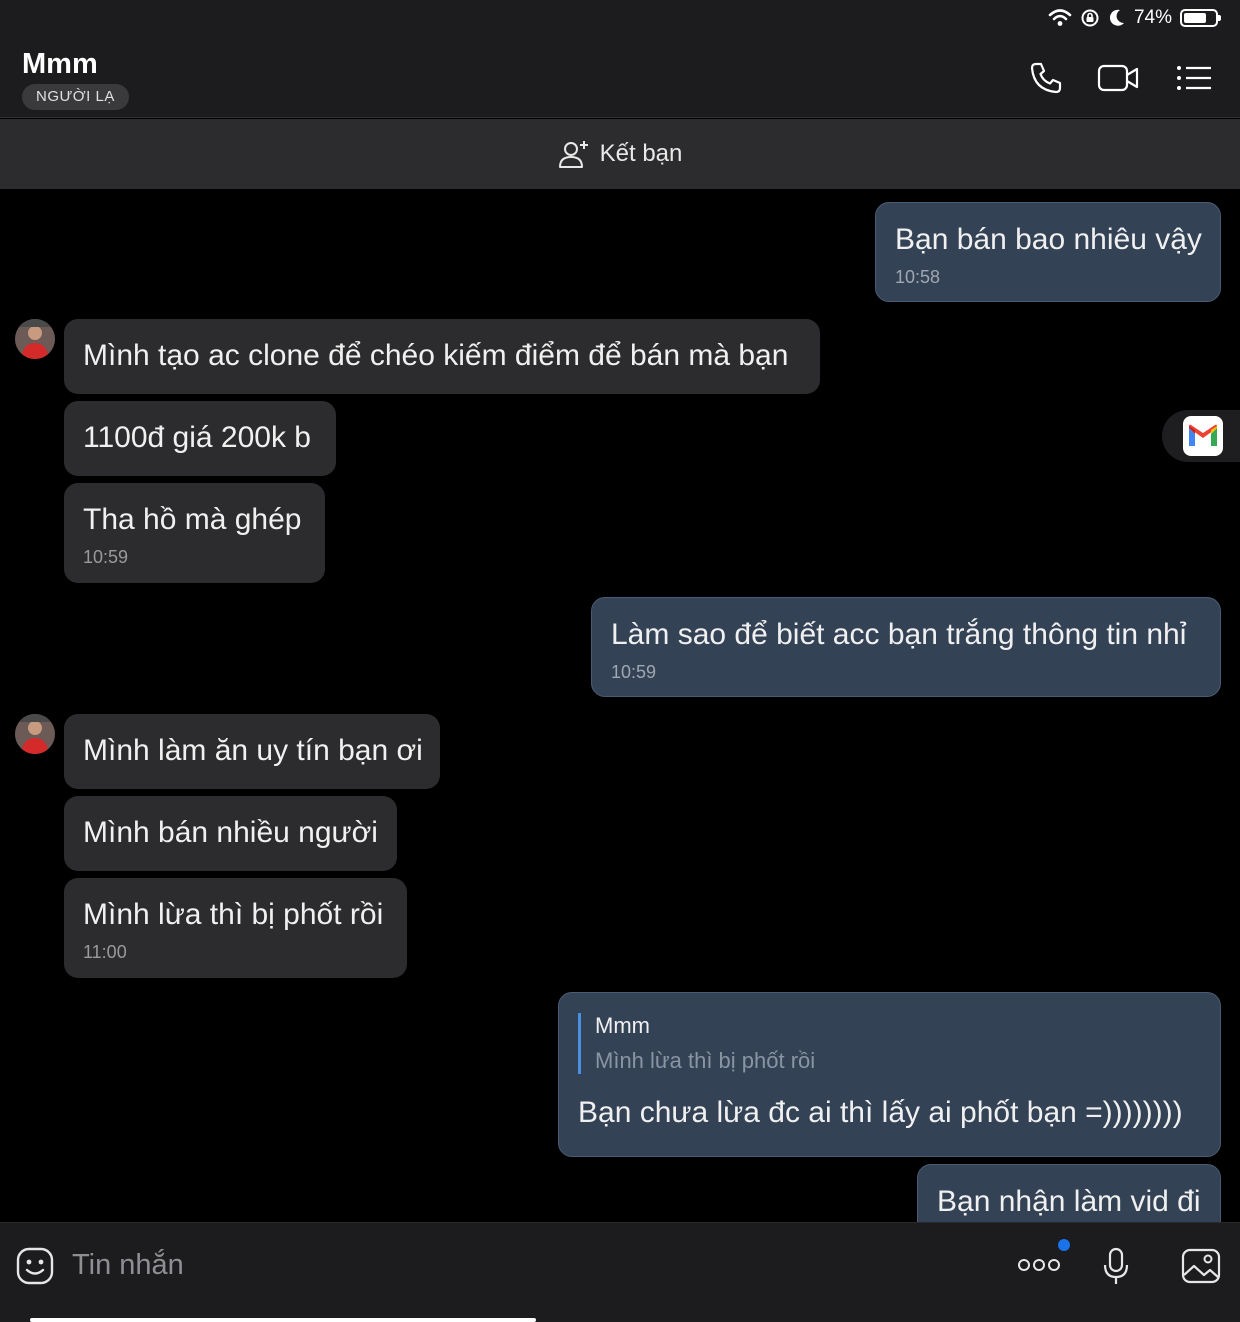  What do you see at coordinates (197, 437) in the screenshot?
I see `message-text: 1100đ giá 200k b` at bounding box center [197, 437].